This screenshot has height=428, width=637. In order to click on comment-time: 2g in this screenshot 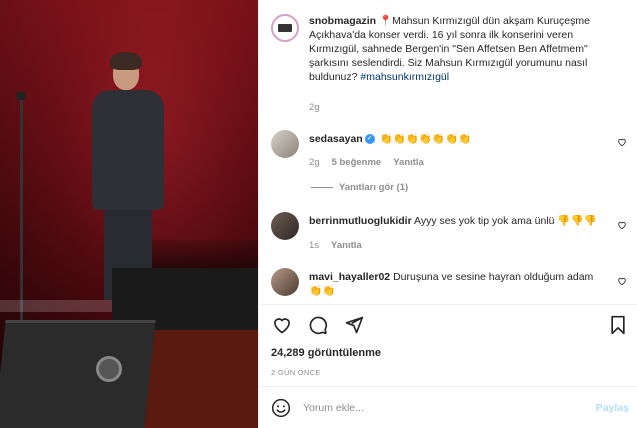, I will do `click(314, 162)`.